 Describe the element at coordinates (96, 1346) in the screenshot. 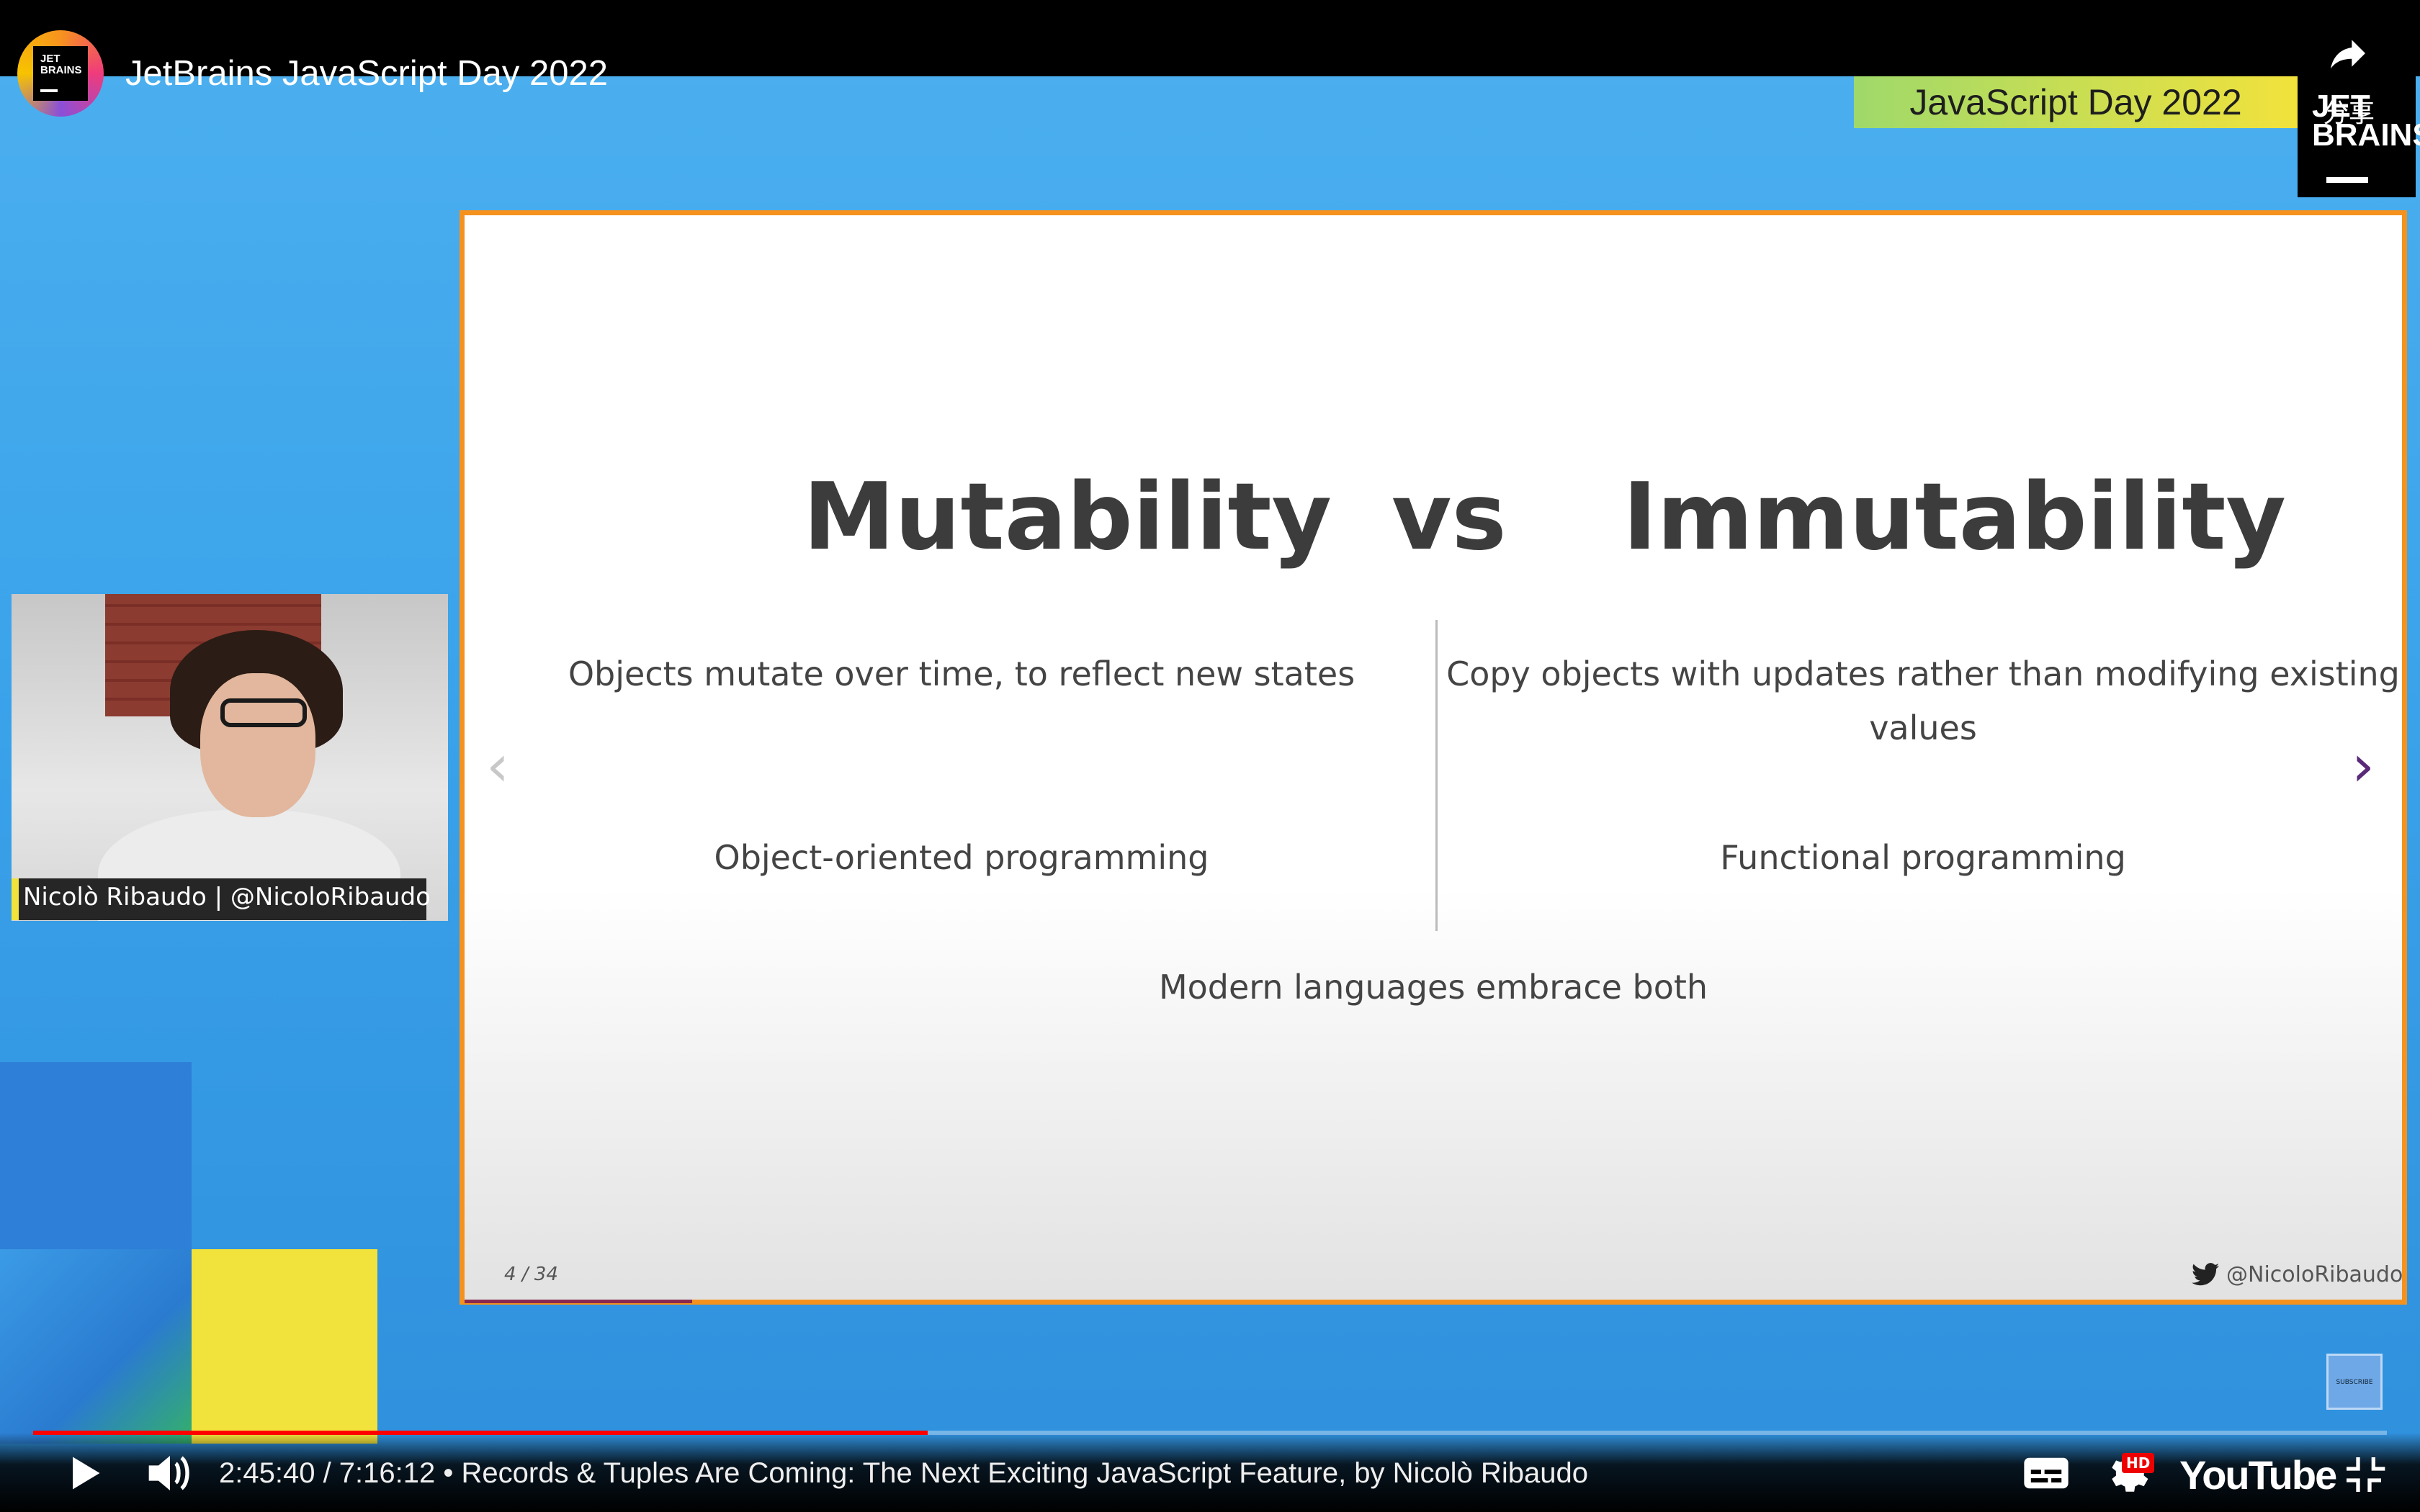

I see `decorative-block-gradient` at that location.